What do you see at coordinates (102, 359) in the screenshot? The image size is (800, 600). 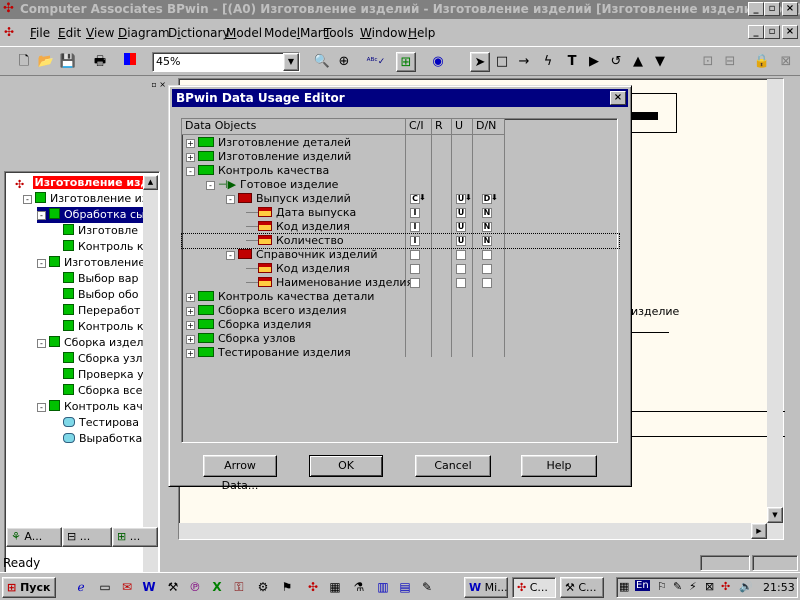 I see `tree-item: Сборка узл` at bounding box center [102, 359].